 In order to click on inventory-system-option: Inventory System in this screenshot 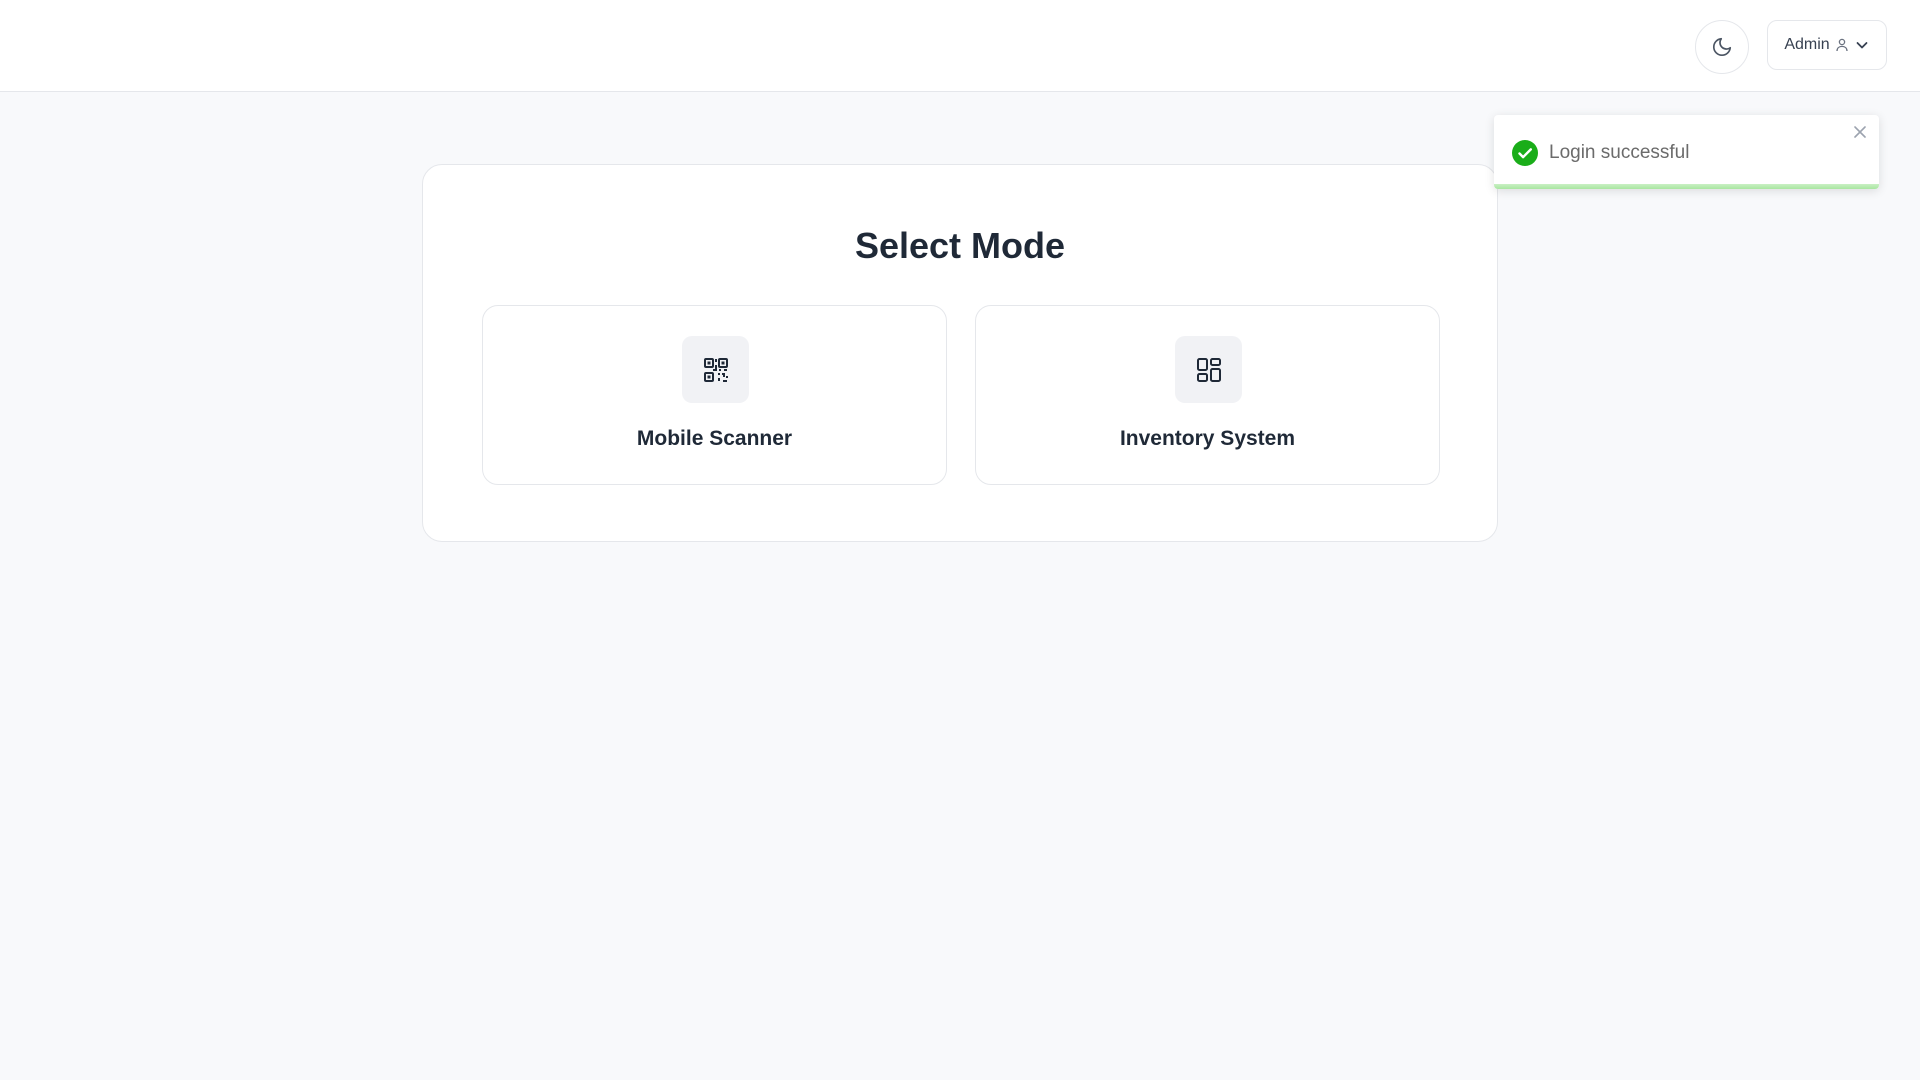, I will do `click(1207, 395)`.